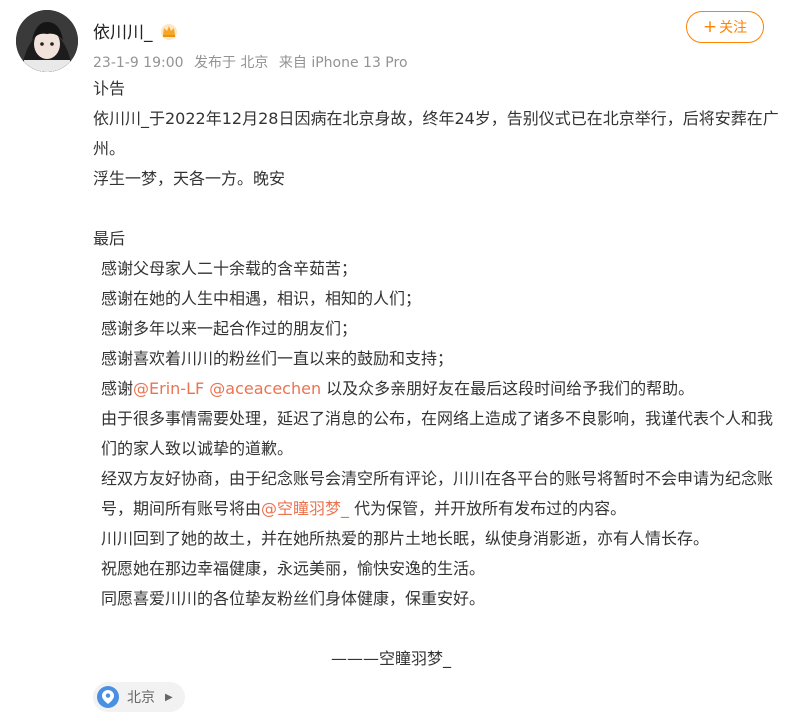 The height and width of the screenshot is (720, 795). I want to click on location-label: 北京, so click(141, 698).